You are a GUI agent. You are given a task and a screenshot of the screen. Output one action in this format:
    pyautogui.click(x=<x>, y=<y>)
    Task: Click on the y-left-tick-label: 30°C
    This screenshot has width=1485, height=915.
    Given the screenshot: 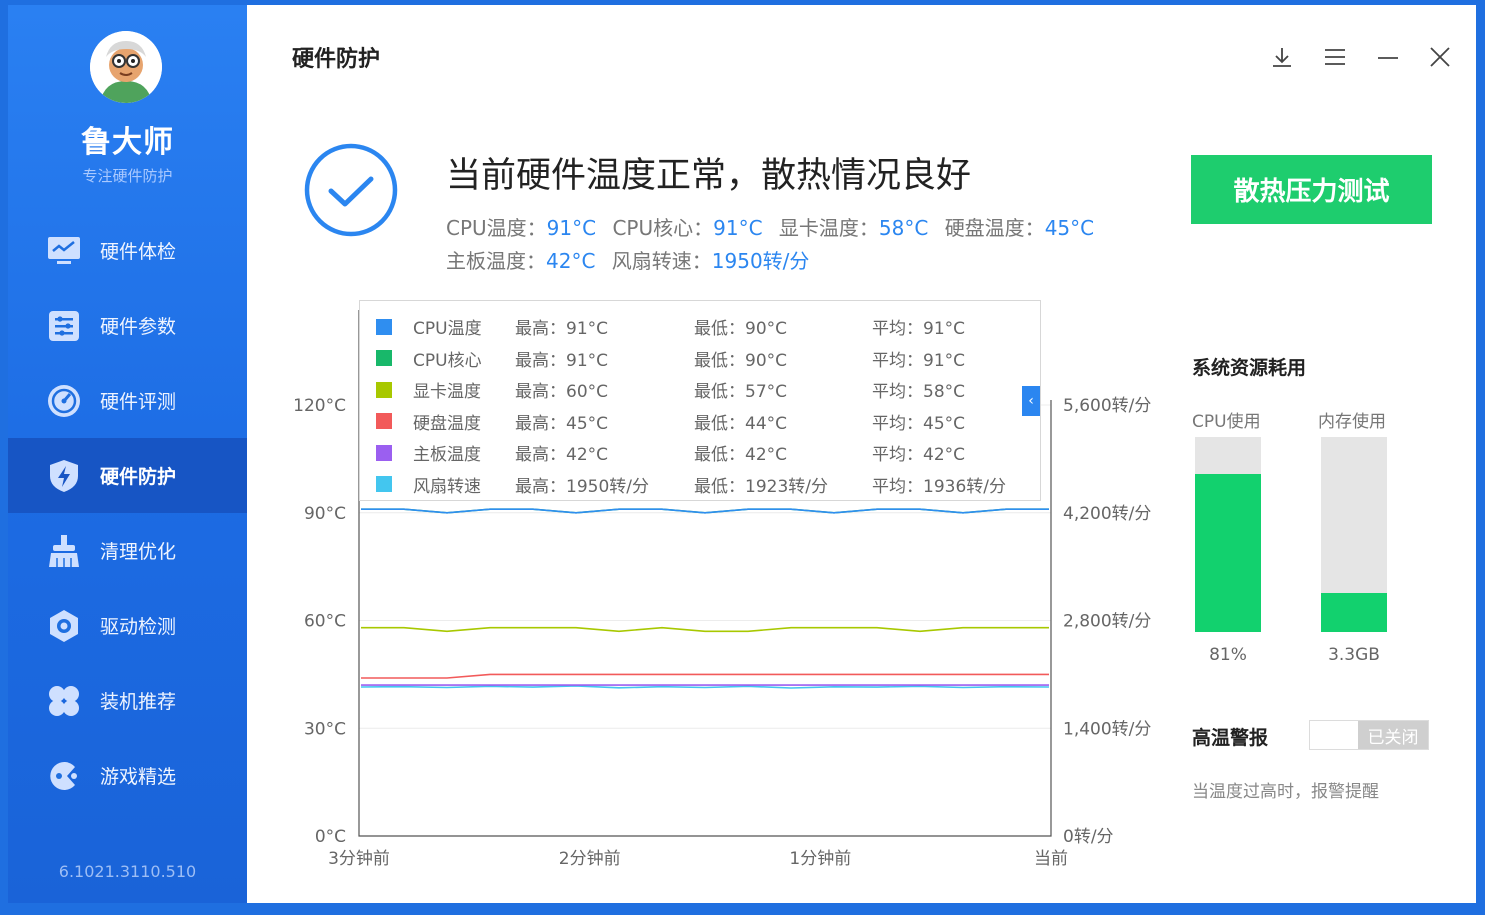 What is the action you would take?
    pyautogui.click(x=325, y=729)
    